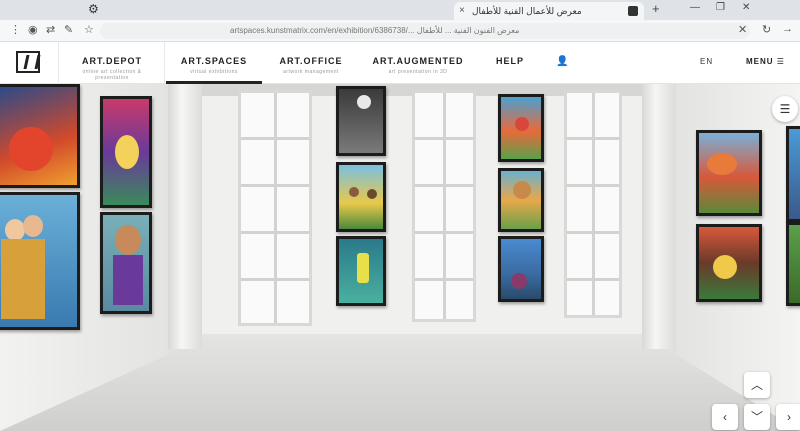  Describe the element at coordinates (68, 29) in the screenshot. I see `extension-icon: ✎` at that location.